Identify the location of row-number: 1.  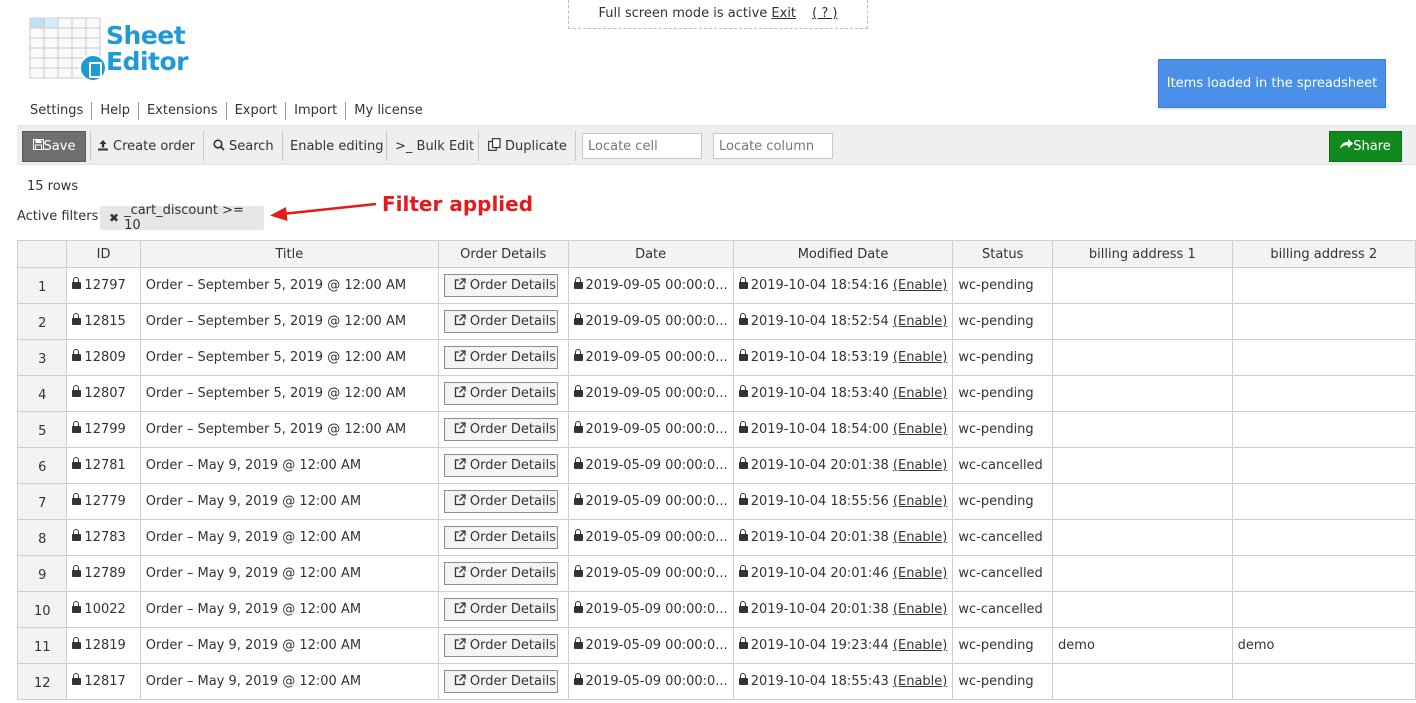
(42, 285).